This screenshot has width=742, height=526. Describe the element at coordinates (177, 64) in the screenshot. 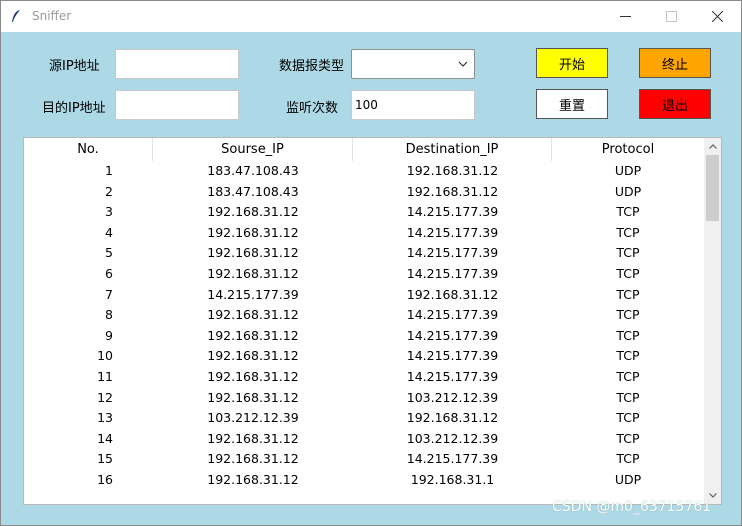

I see `src-ip-input` at that location.